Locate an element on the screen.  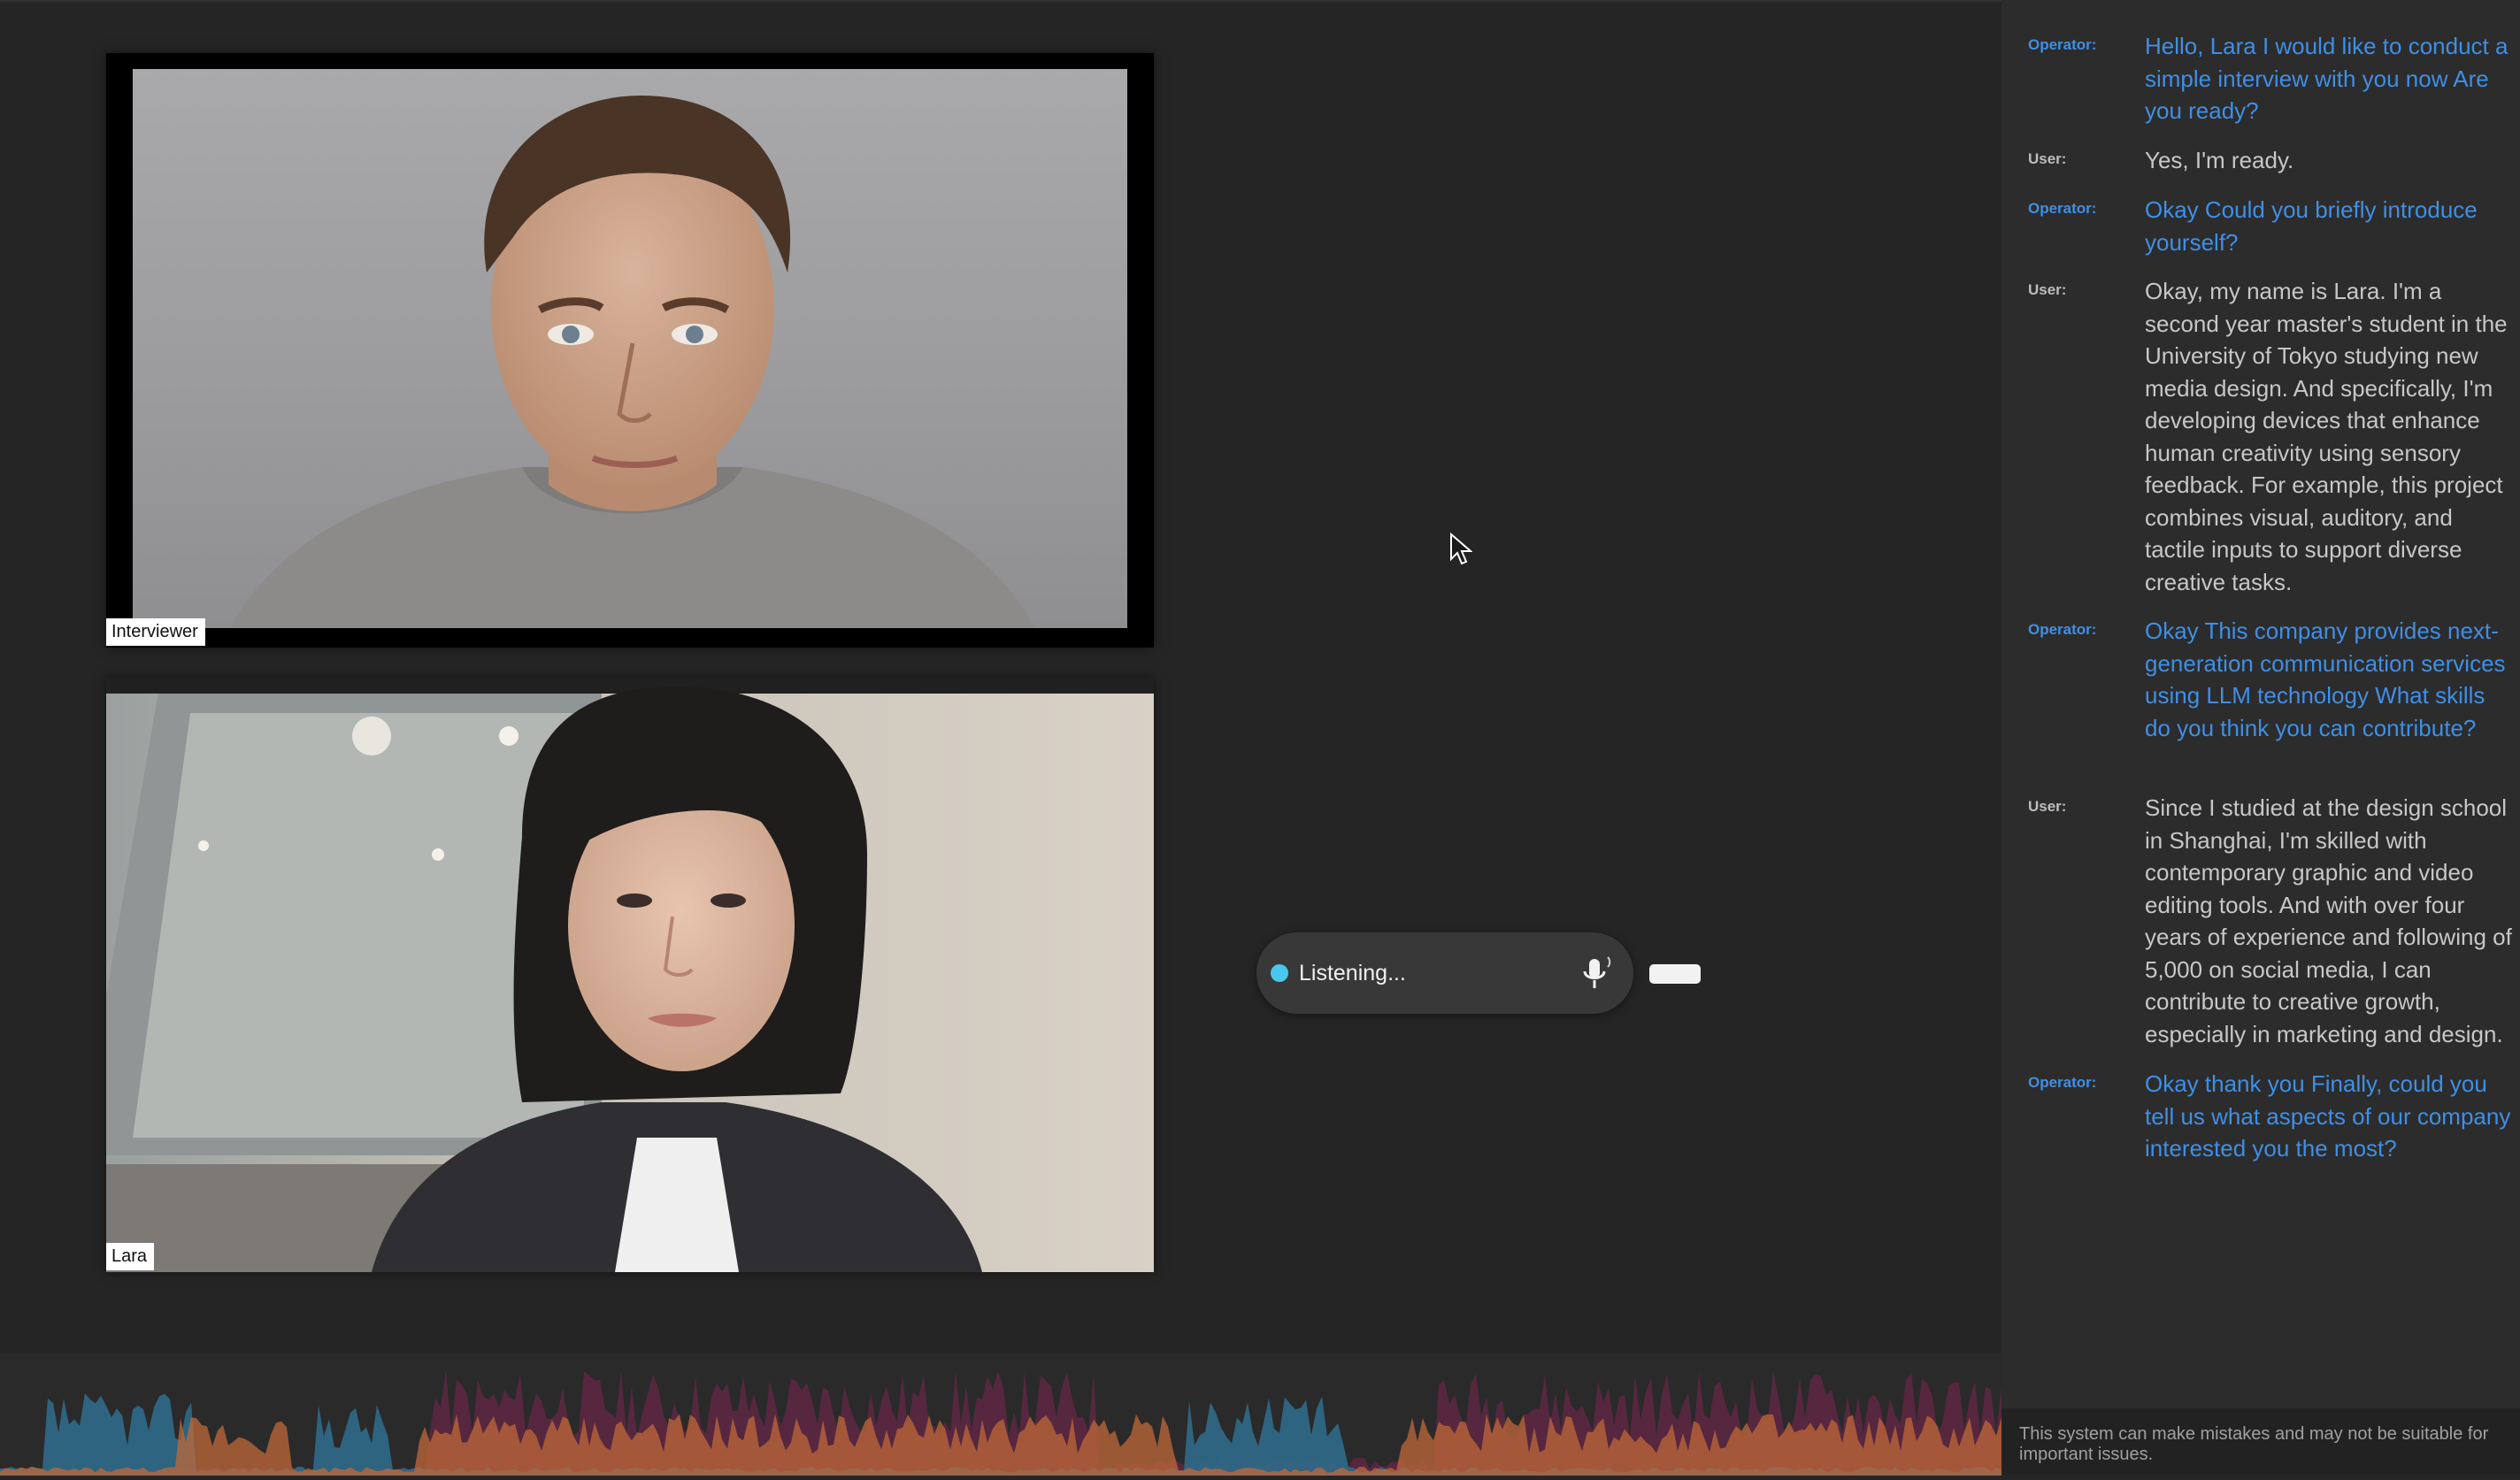
interviewer-video-frame is located at coordinates (630, 348).